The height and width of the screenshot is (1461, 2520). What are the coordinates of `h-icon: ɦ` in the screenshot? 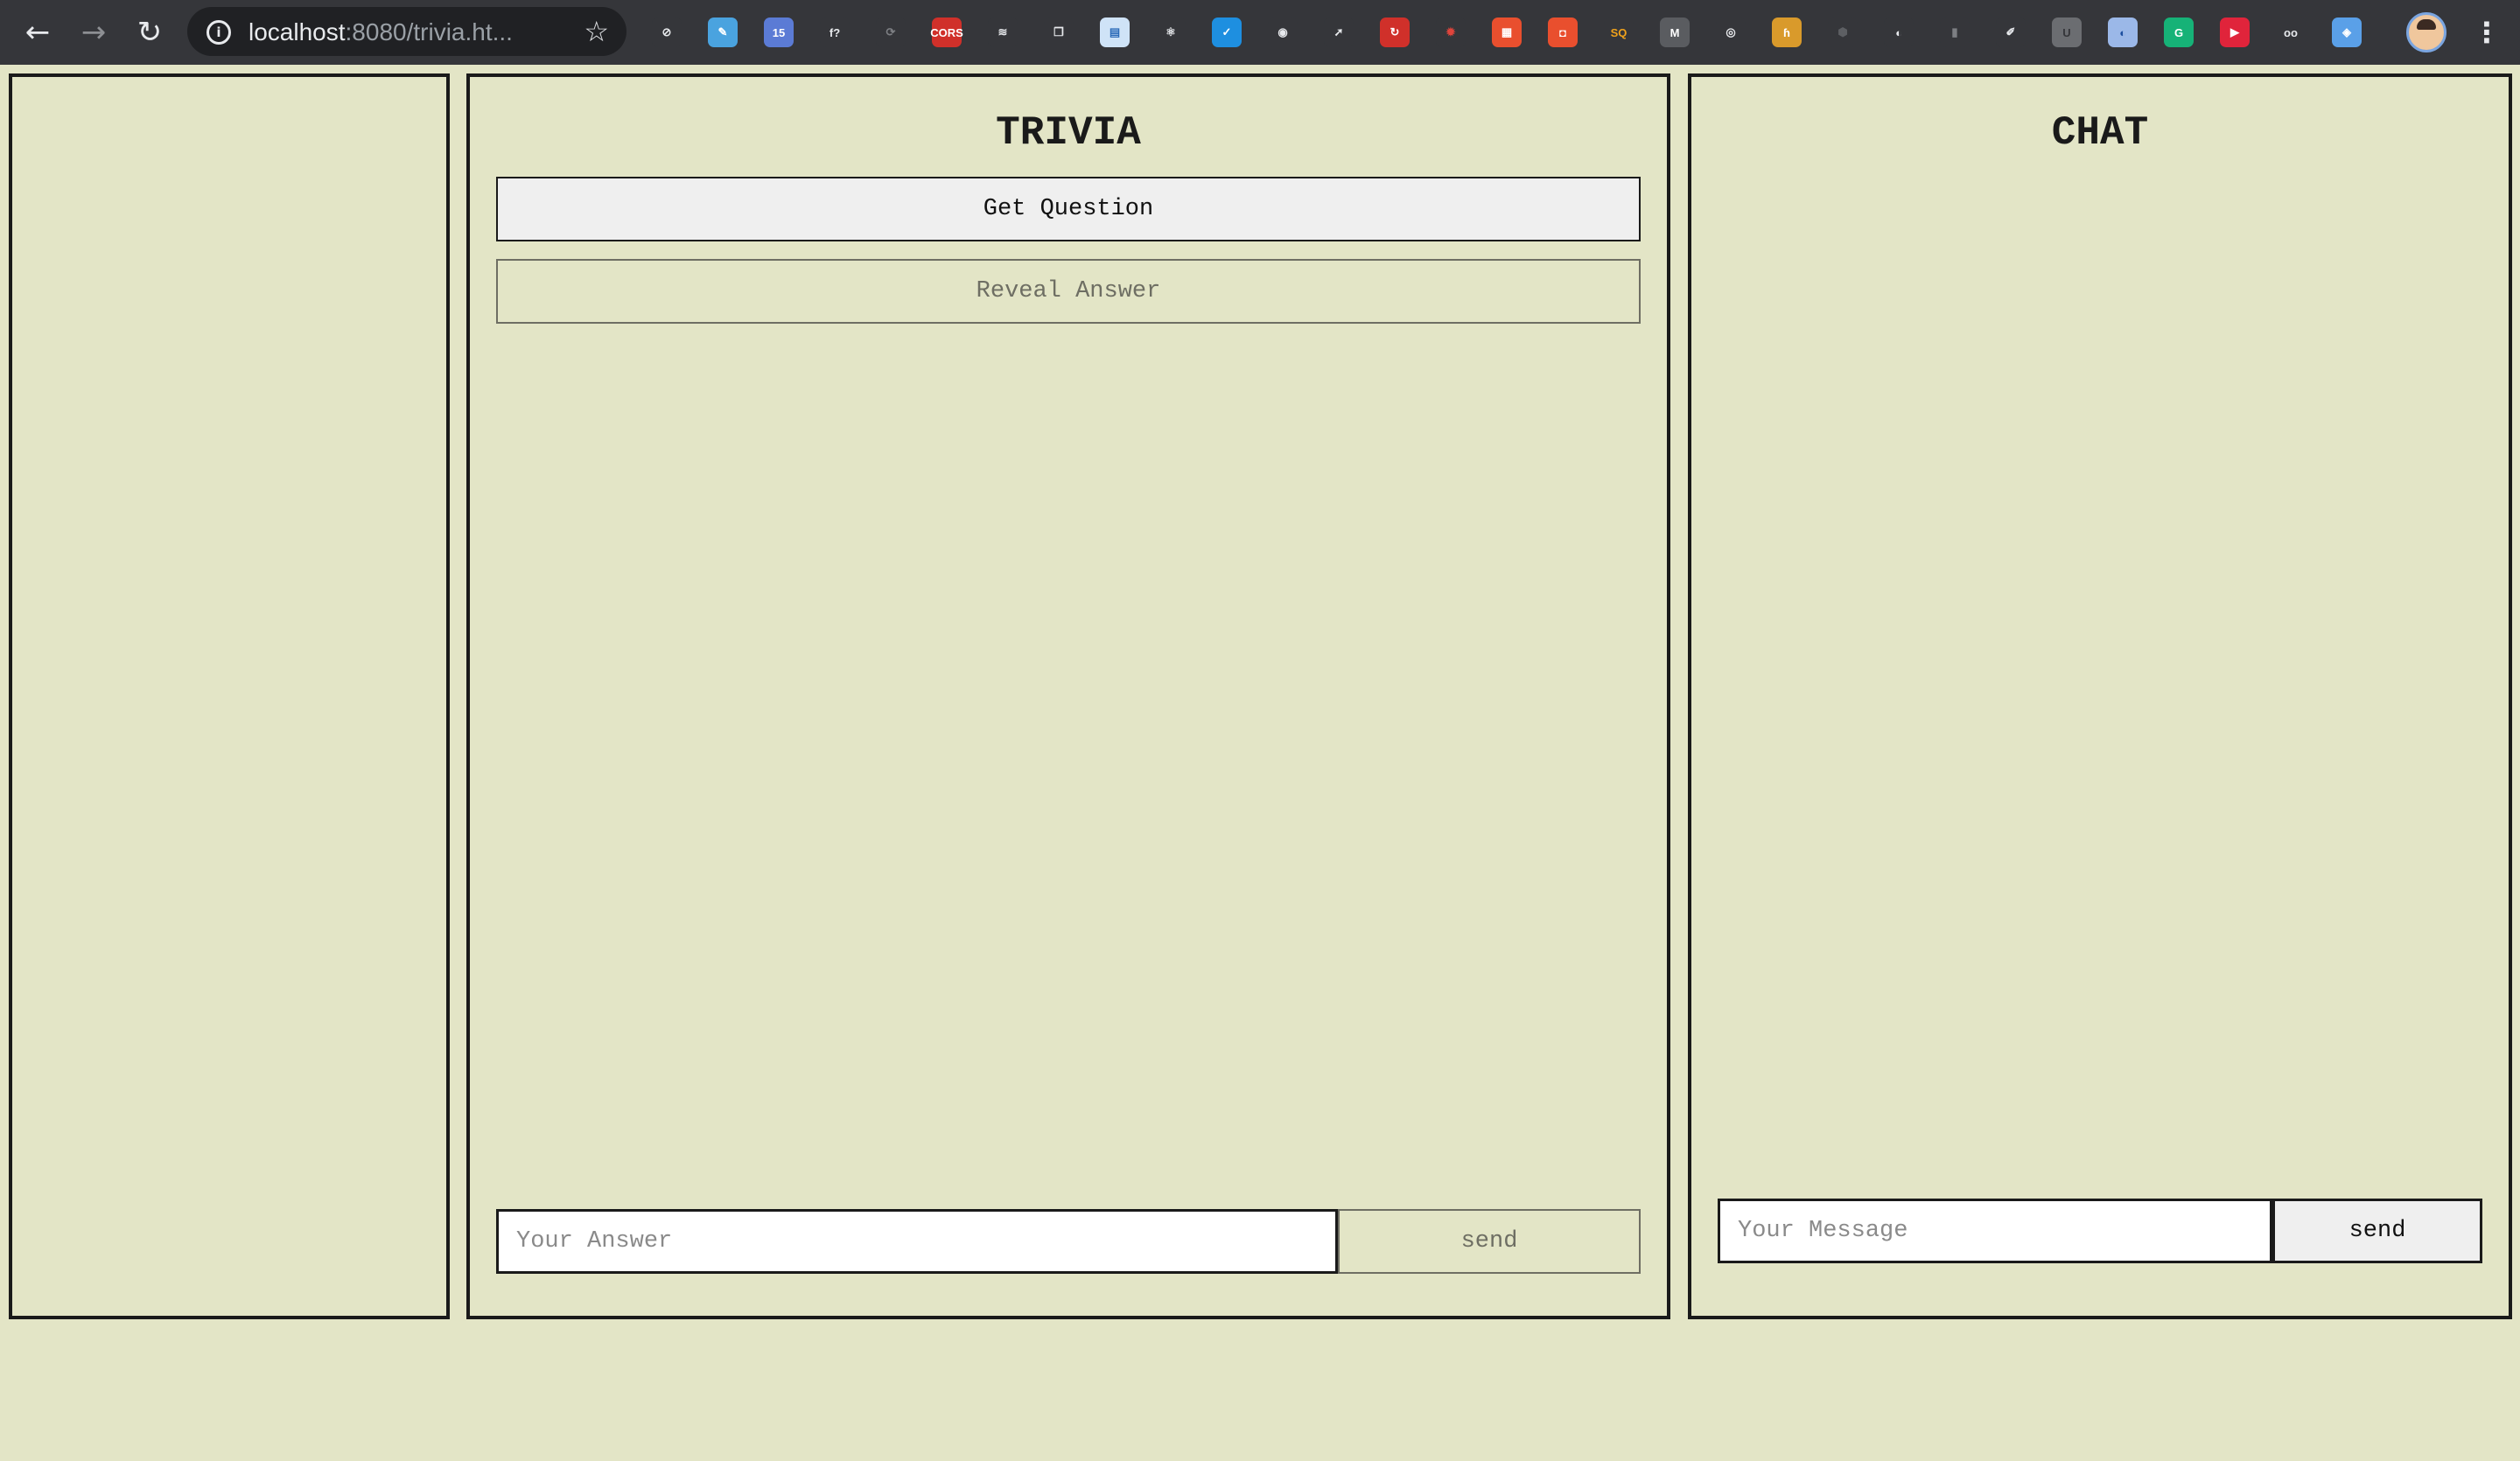 It's located at (1787, 32).